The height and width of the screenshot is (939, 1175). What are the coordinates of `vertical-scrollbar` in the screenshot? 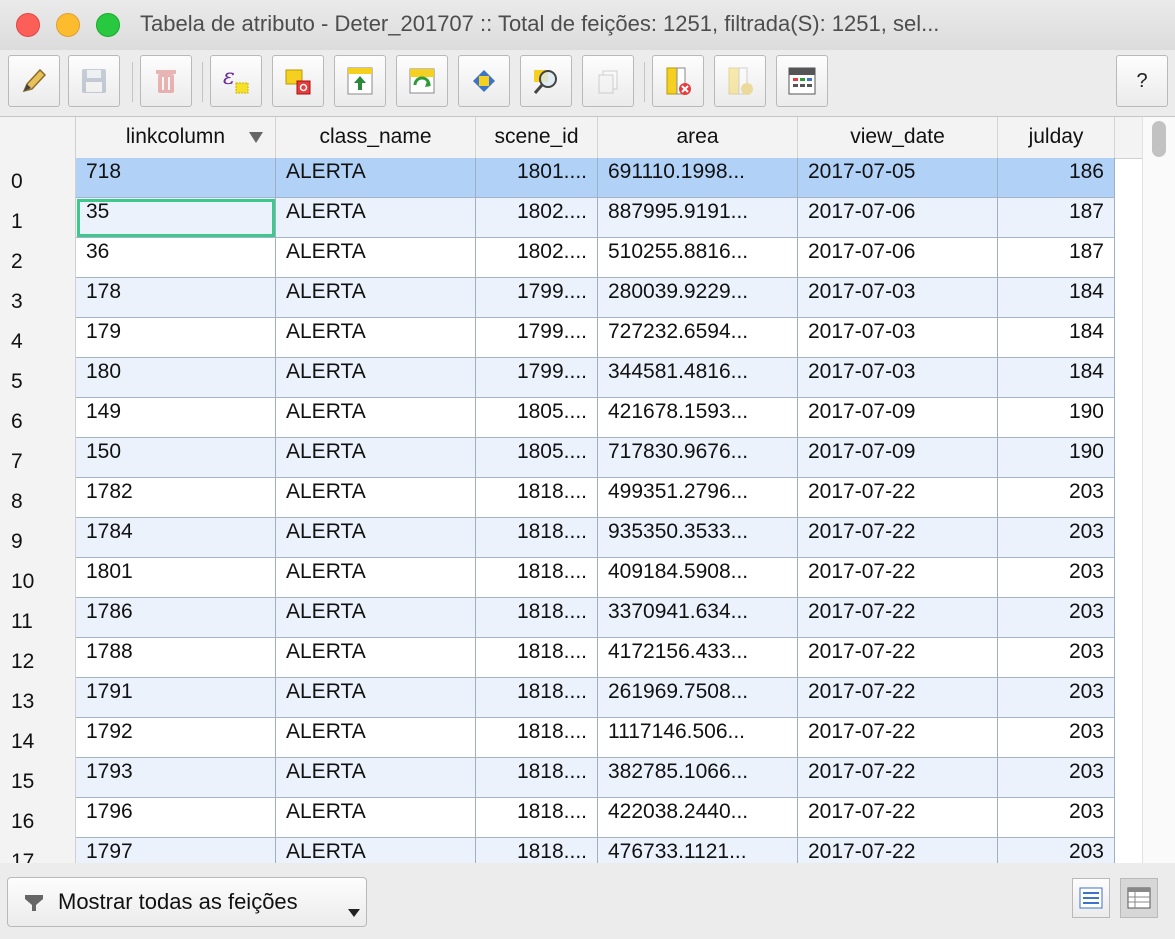 It's located at (1158, 490).